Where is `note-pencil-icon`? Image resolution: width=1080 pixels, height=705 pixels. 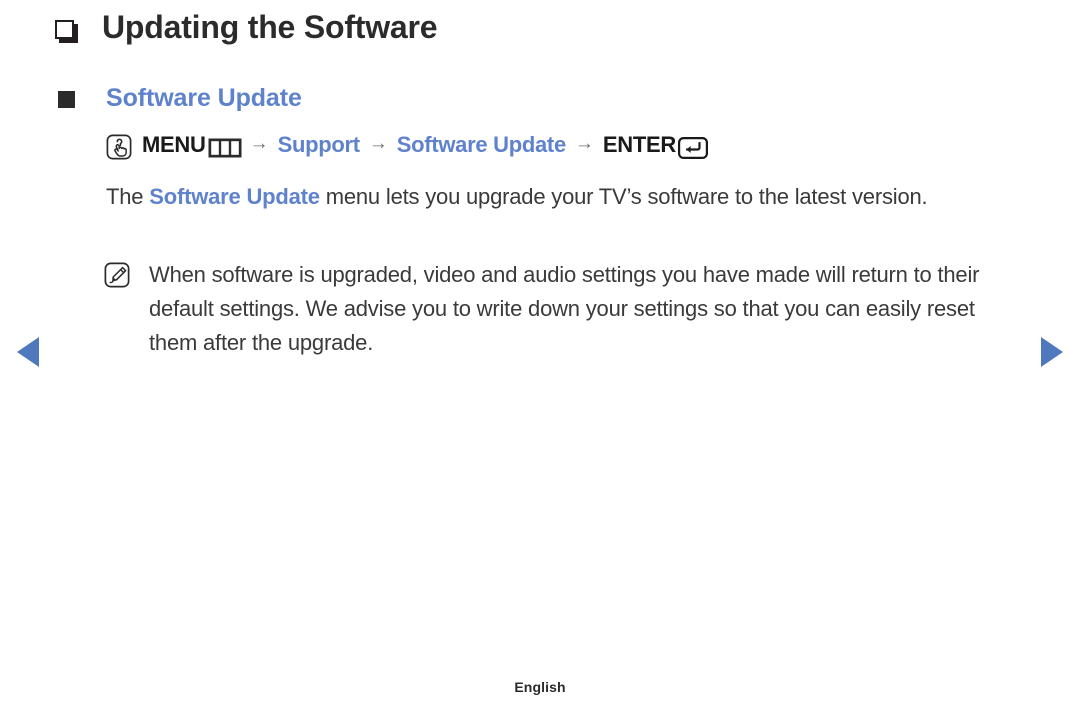 note-pencil-icon is located at coordinates (117, 275).